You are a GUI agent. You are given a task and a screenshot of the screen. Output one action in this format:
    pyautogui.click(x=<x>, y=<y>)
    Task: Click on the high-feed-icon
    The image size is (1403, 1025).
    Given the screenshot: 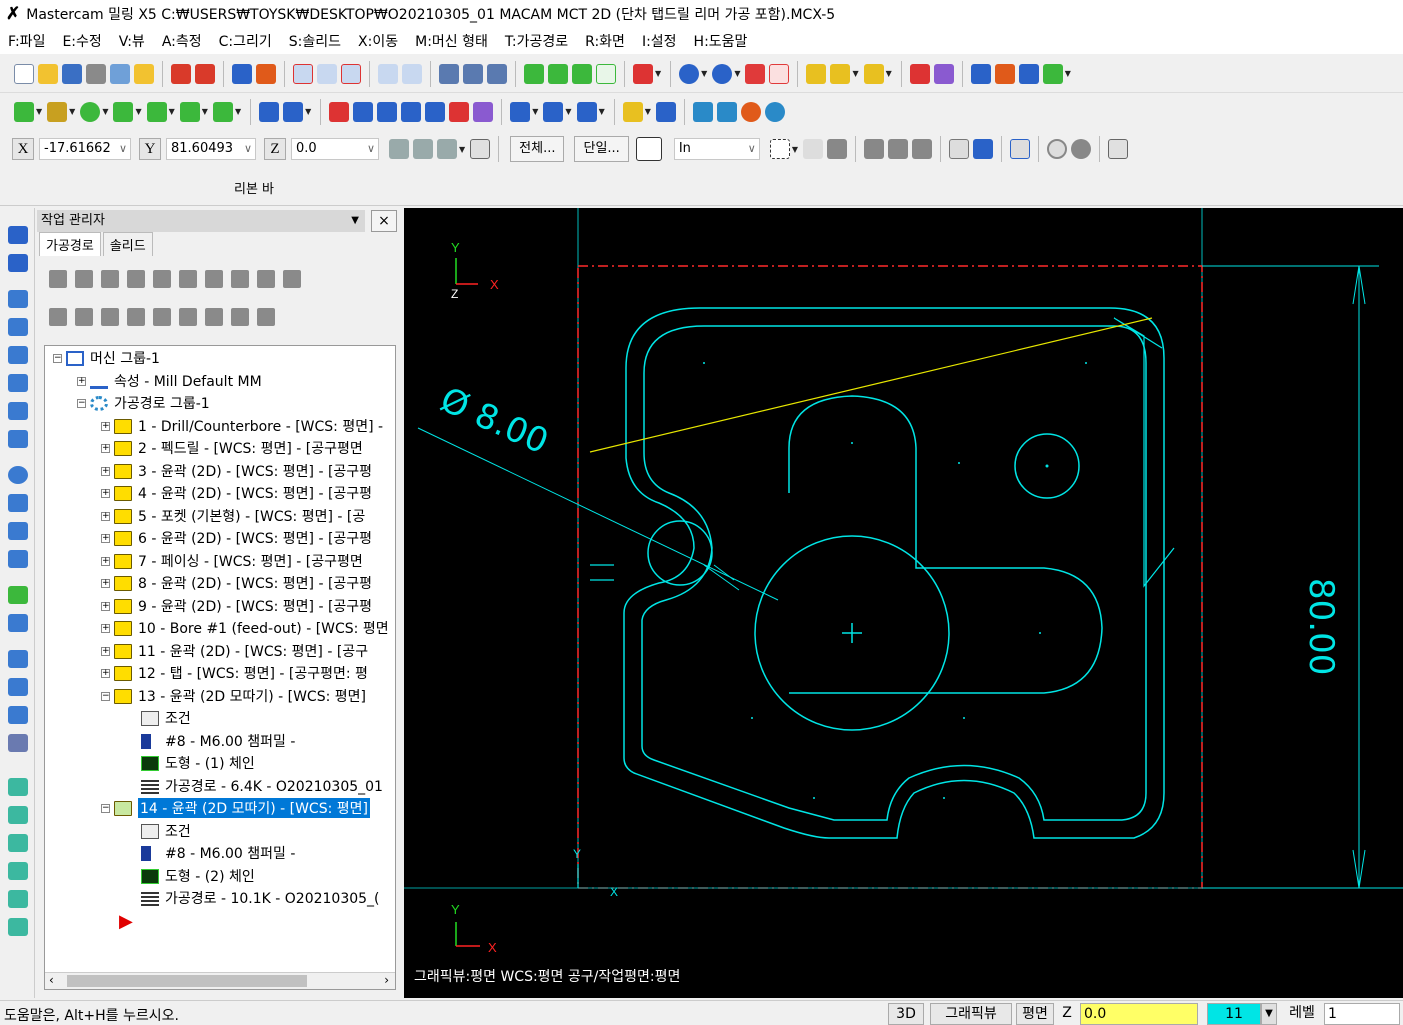 What is the action you would take?
    pyautogui.click(x=240, y=279)
    